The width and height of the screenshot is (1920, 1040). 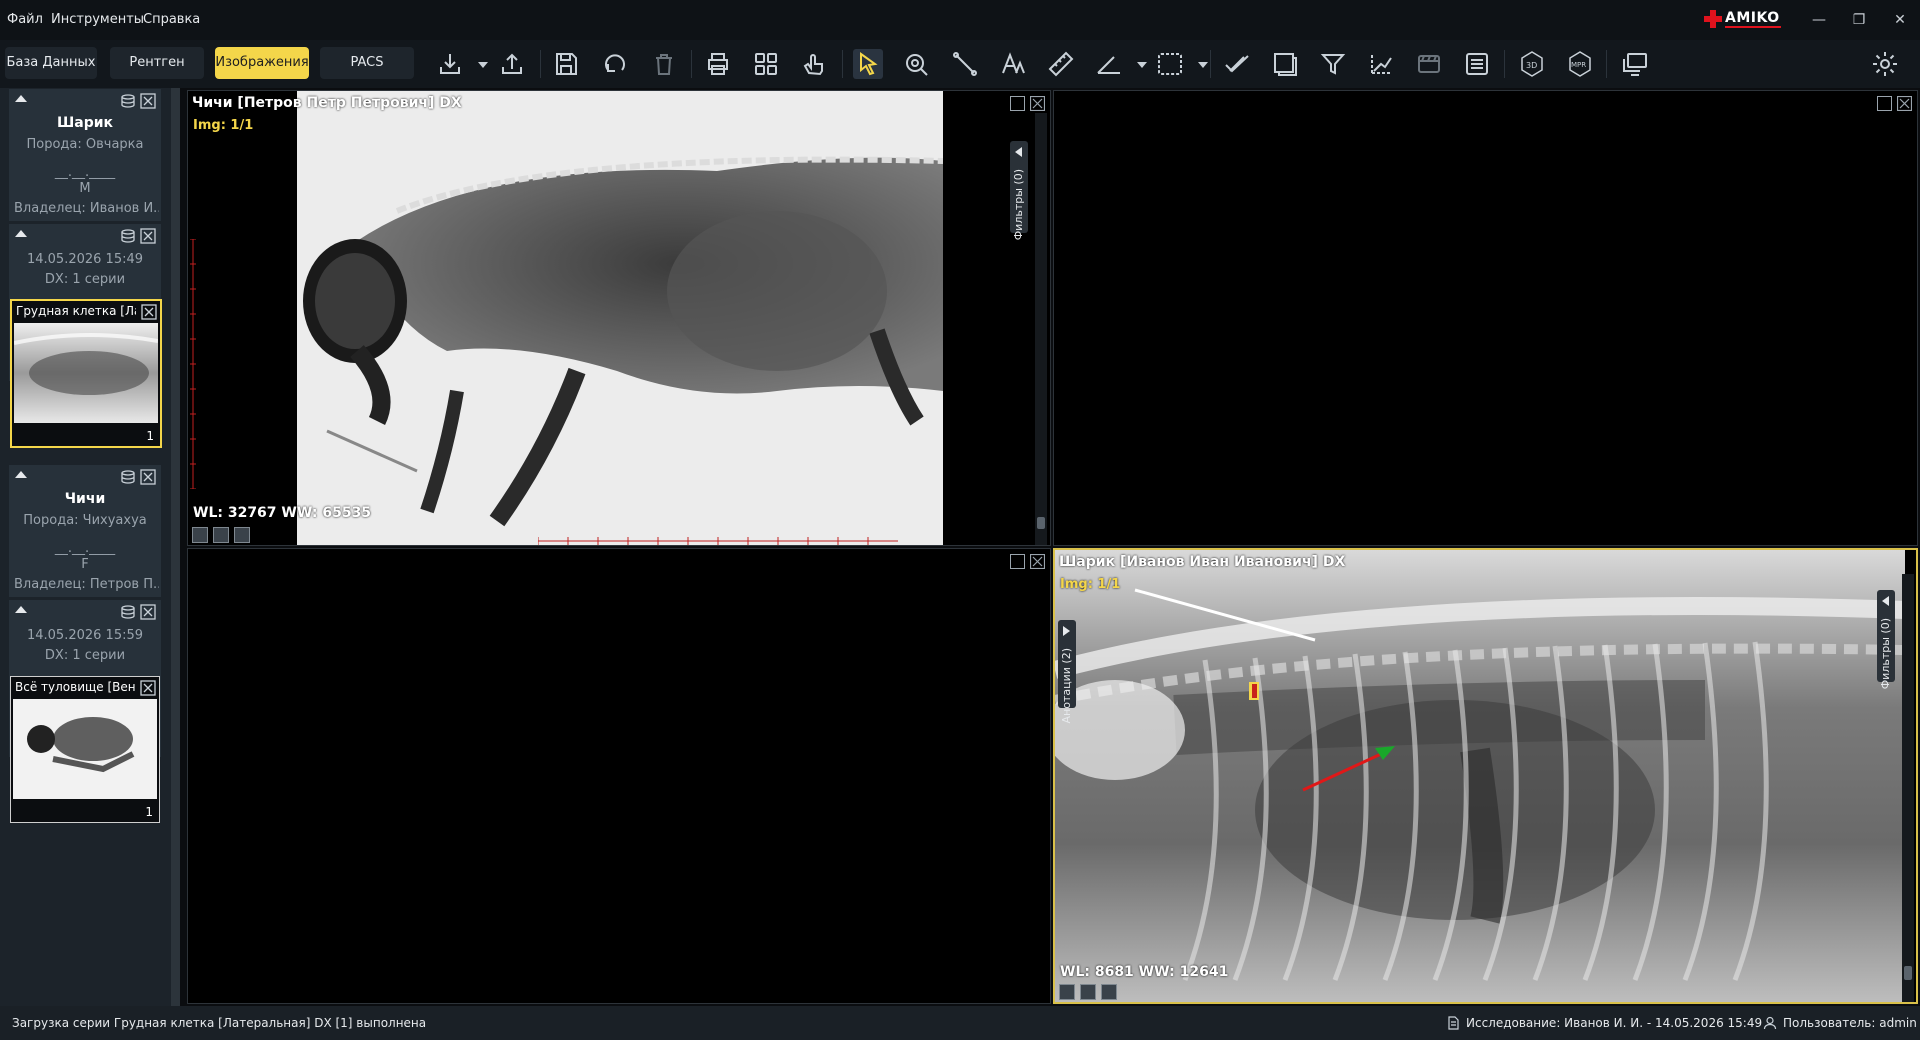 What do you see at coordinates (1752, 18) in the screenshot?
I see `brand-name: AMIKO` at bounding box center [1752, 18].